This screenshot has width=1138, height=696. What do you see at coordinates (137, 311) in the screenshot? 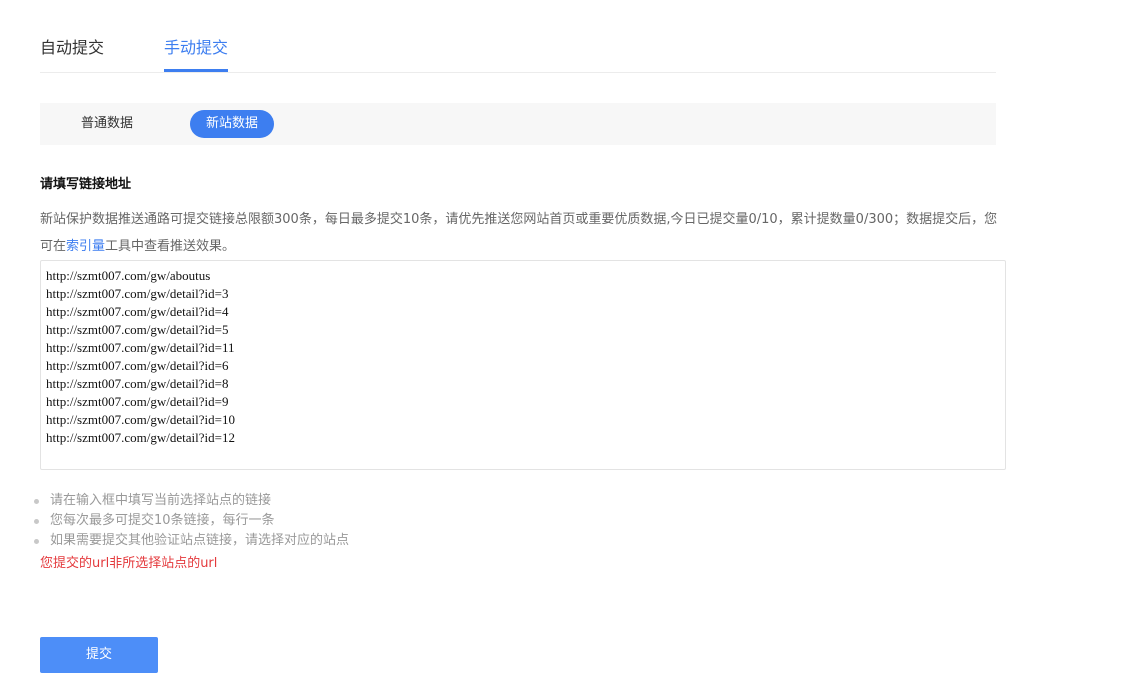
I see `url-line: http://szmt007.com/gw/detail?id=4` at bounding box center [137, 311].